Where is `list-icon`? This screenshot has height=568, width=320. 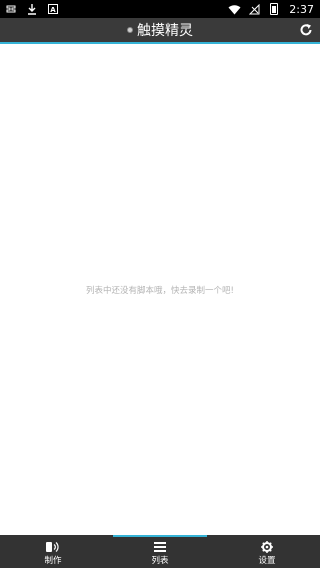
list-icon is located at coordinates (160, 547).